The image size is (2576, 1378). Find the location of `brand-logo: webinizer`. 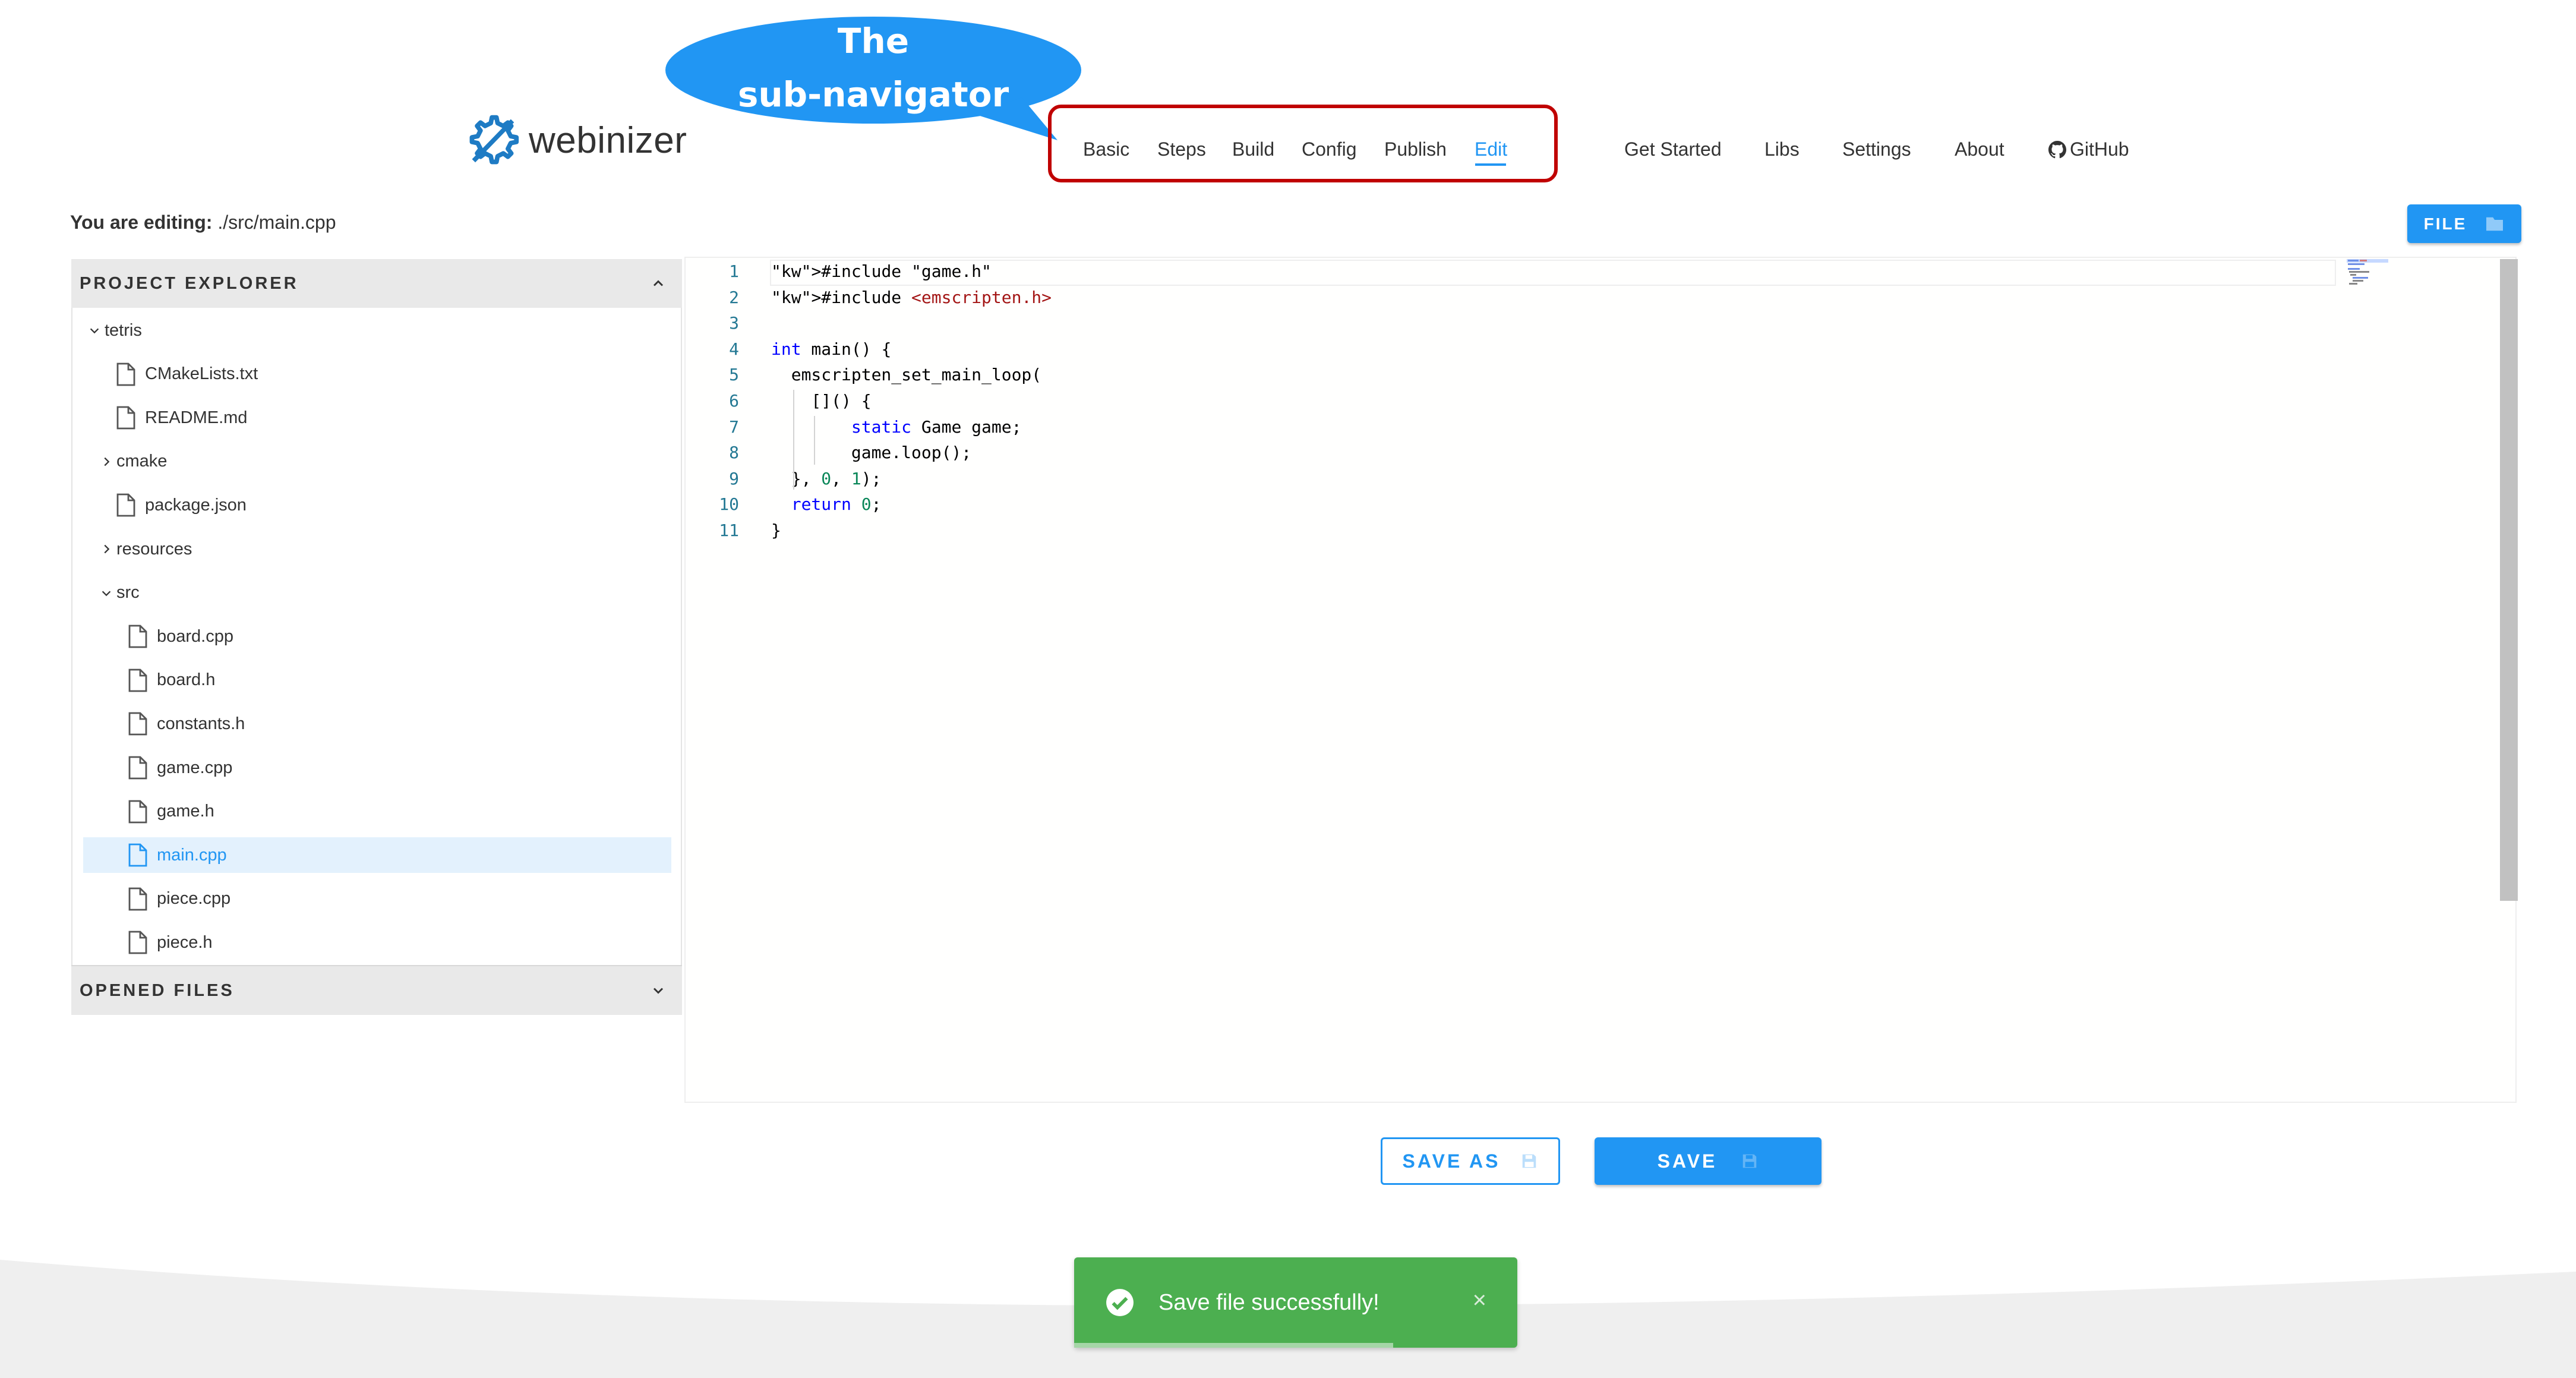

brand-logo: webinizer is located at coordinates (575, 140).